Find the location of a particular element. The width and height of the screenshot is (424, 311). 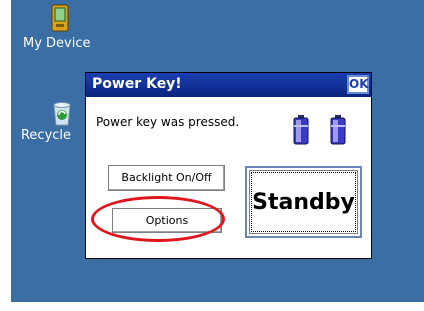

desktop-icon-my-device: My Device is located at coordinates (57, 27).